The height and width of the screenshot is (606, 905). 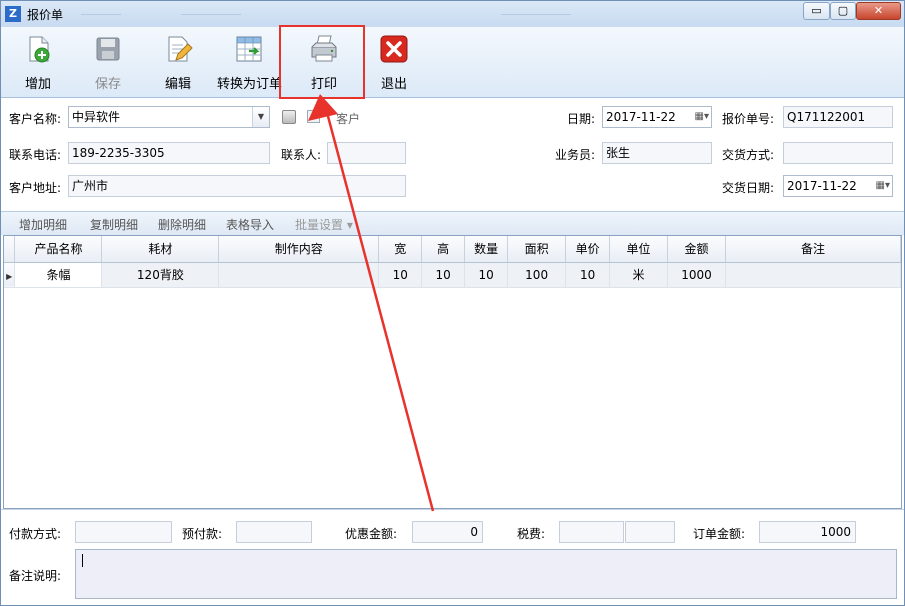 I want to click on salesperson-label: 业务员:, so click(x=575, y=155).